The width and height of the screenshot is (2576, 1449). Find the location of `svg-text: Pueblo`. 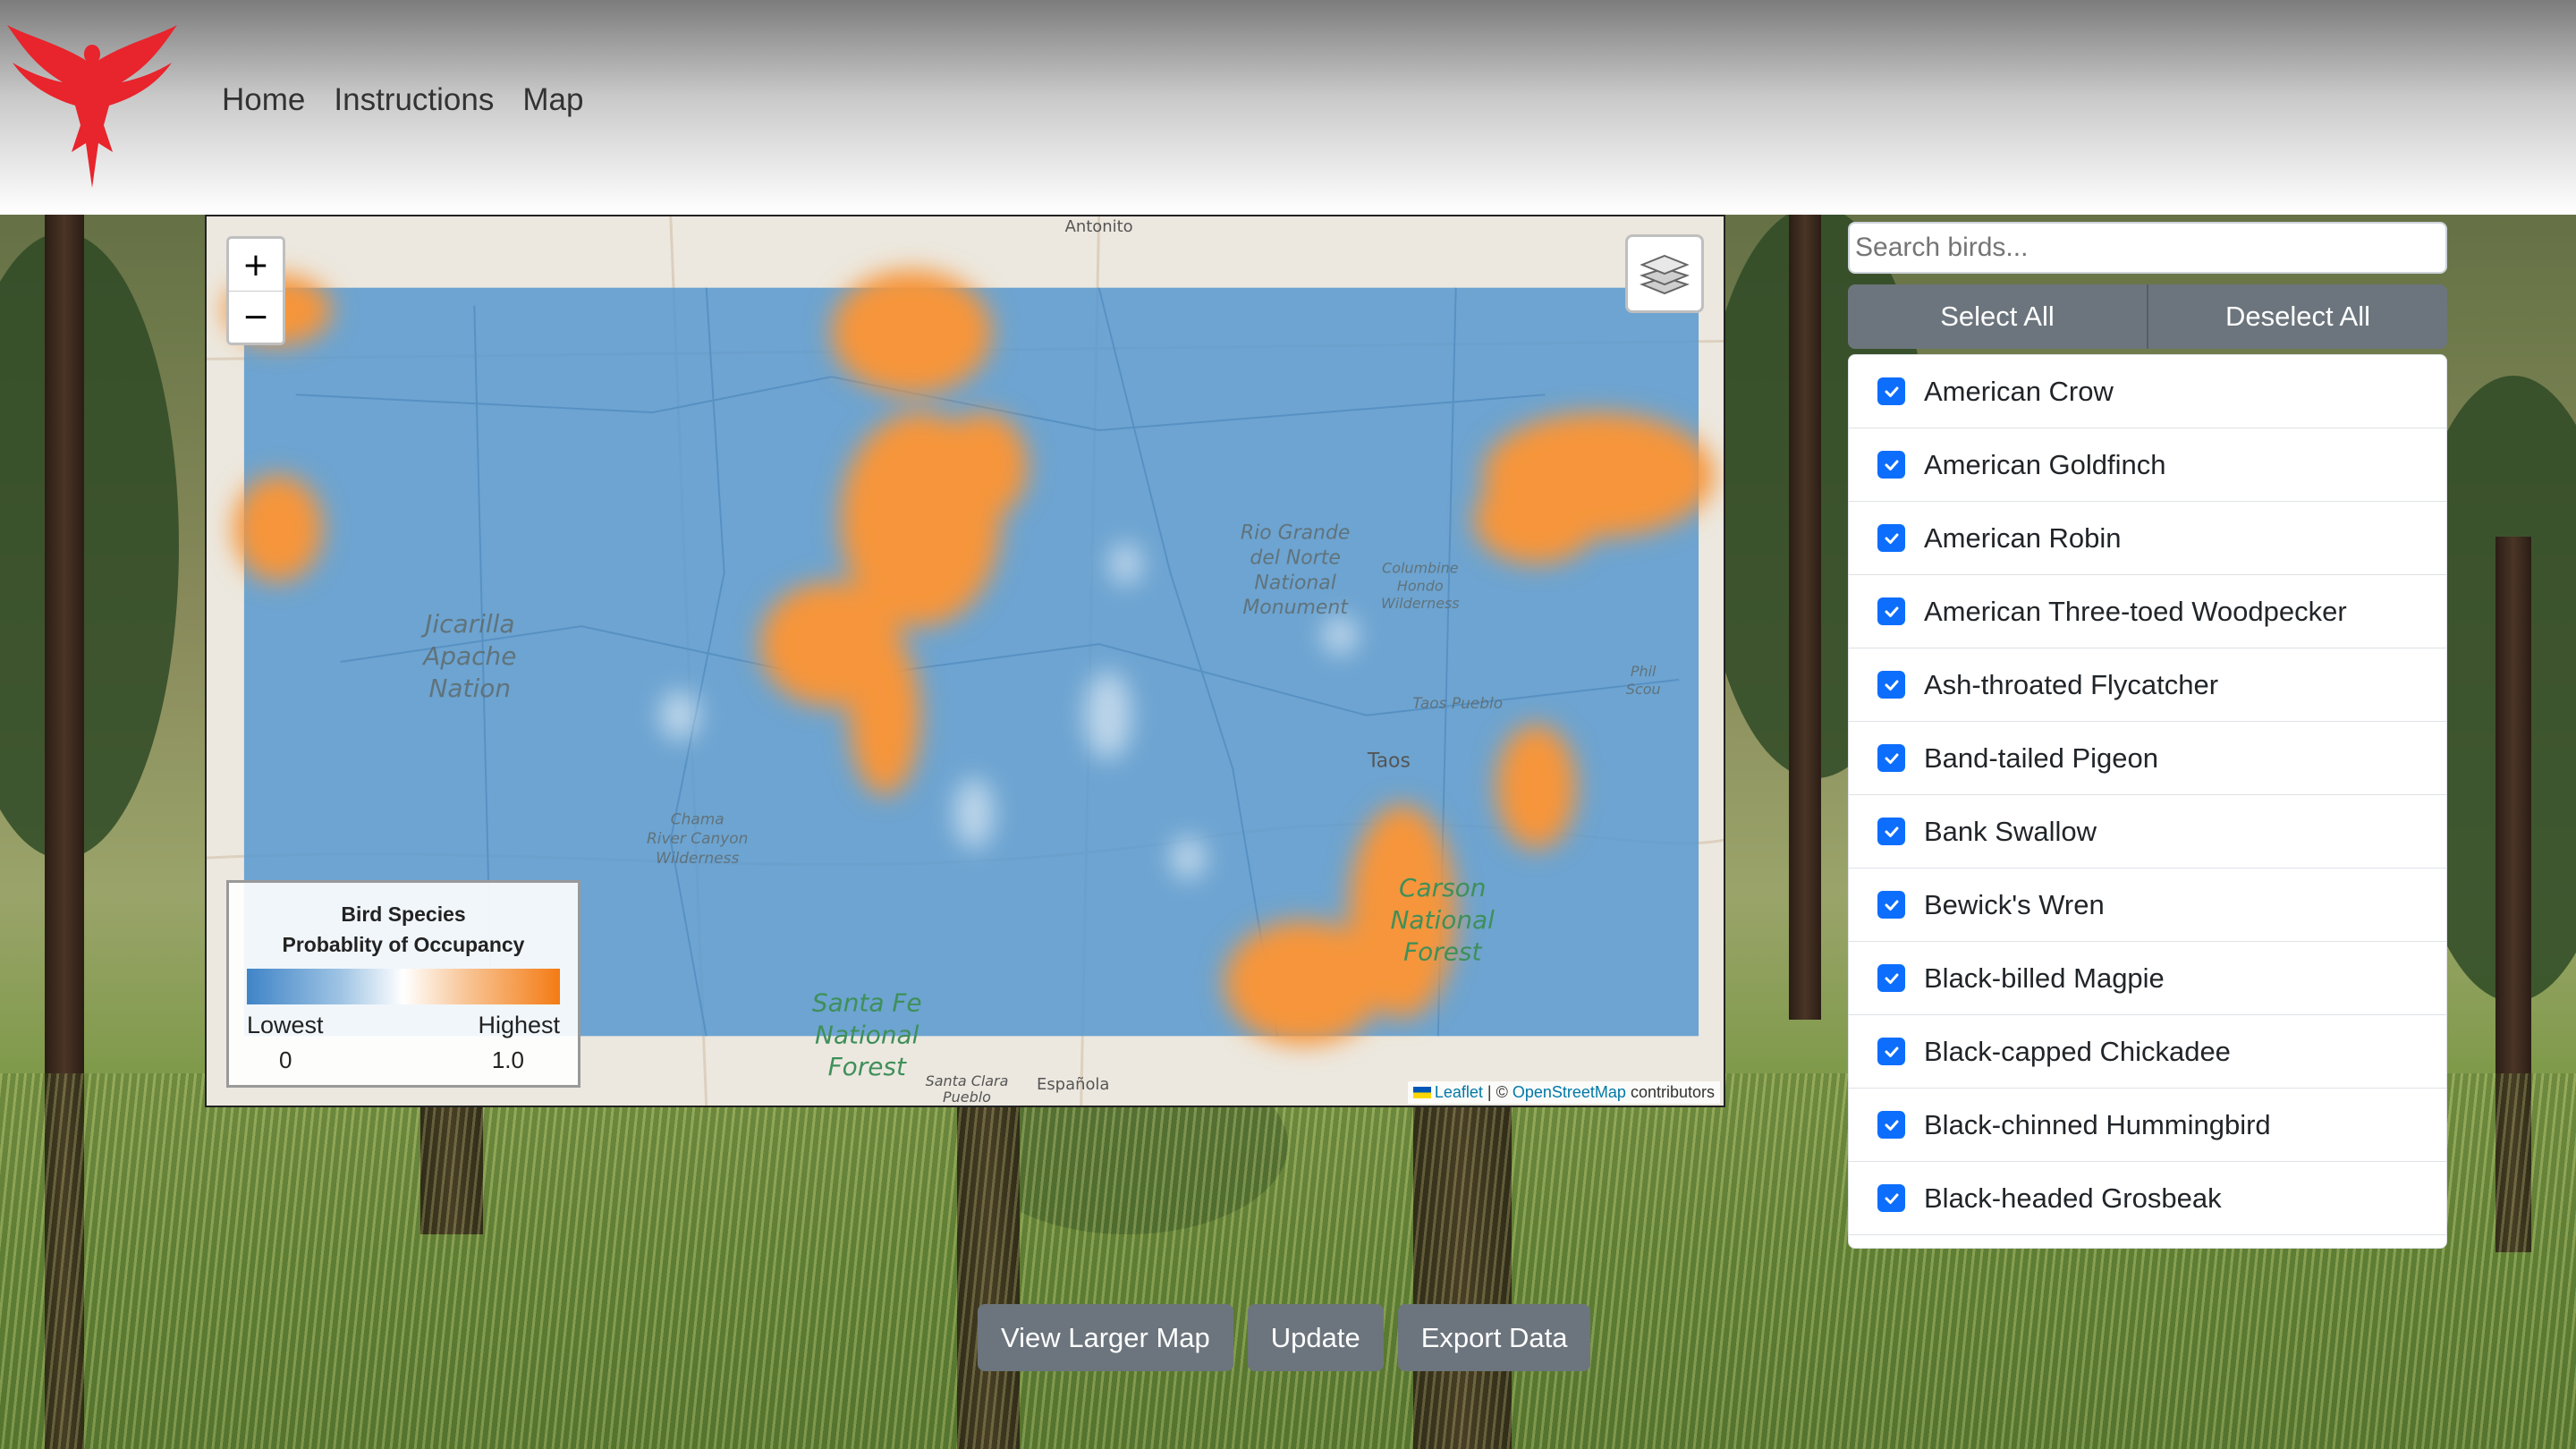

svg-text: Pueblo is located at coordinates (967, 1097).